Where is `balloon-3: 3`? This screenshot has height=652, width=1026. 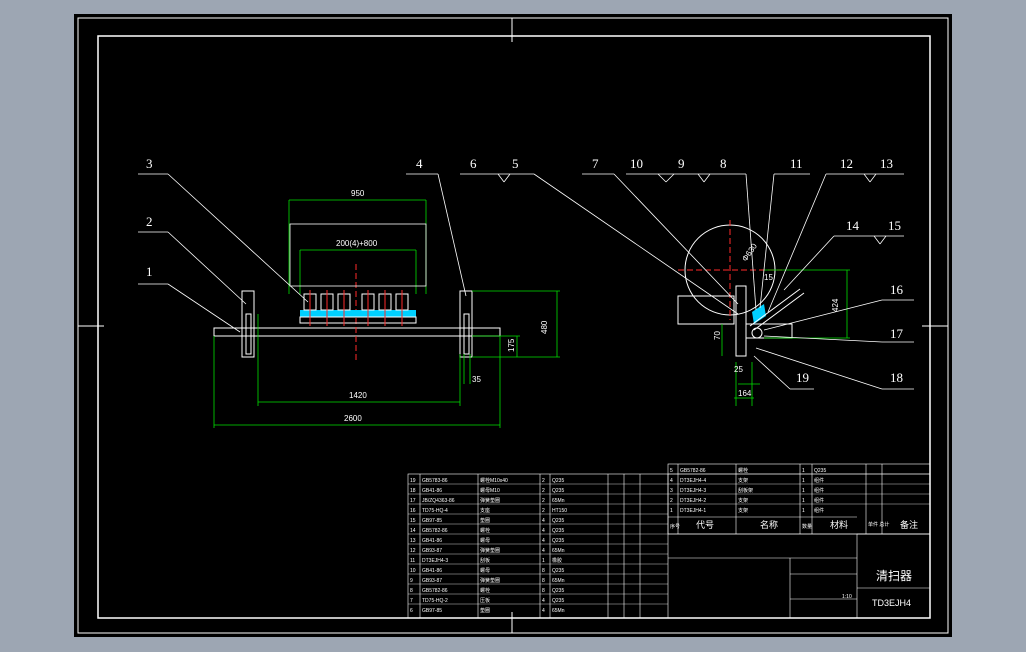
balloon-3: 3 is located at coordinates (149, 163).